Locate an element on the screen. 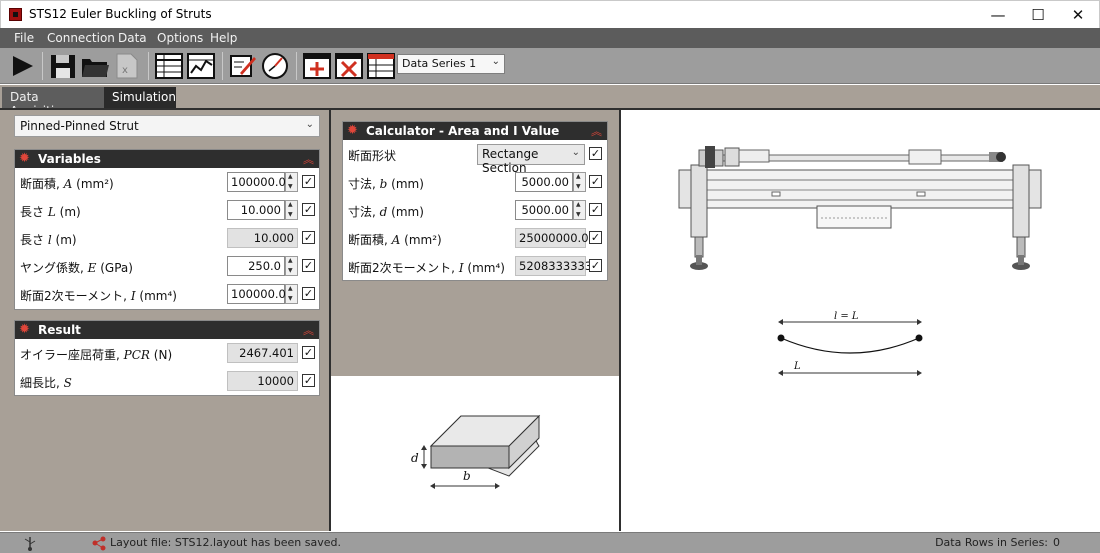  variable-label: 長さ l (m) is located at coordinates (48, 240).